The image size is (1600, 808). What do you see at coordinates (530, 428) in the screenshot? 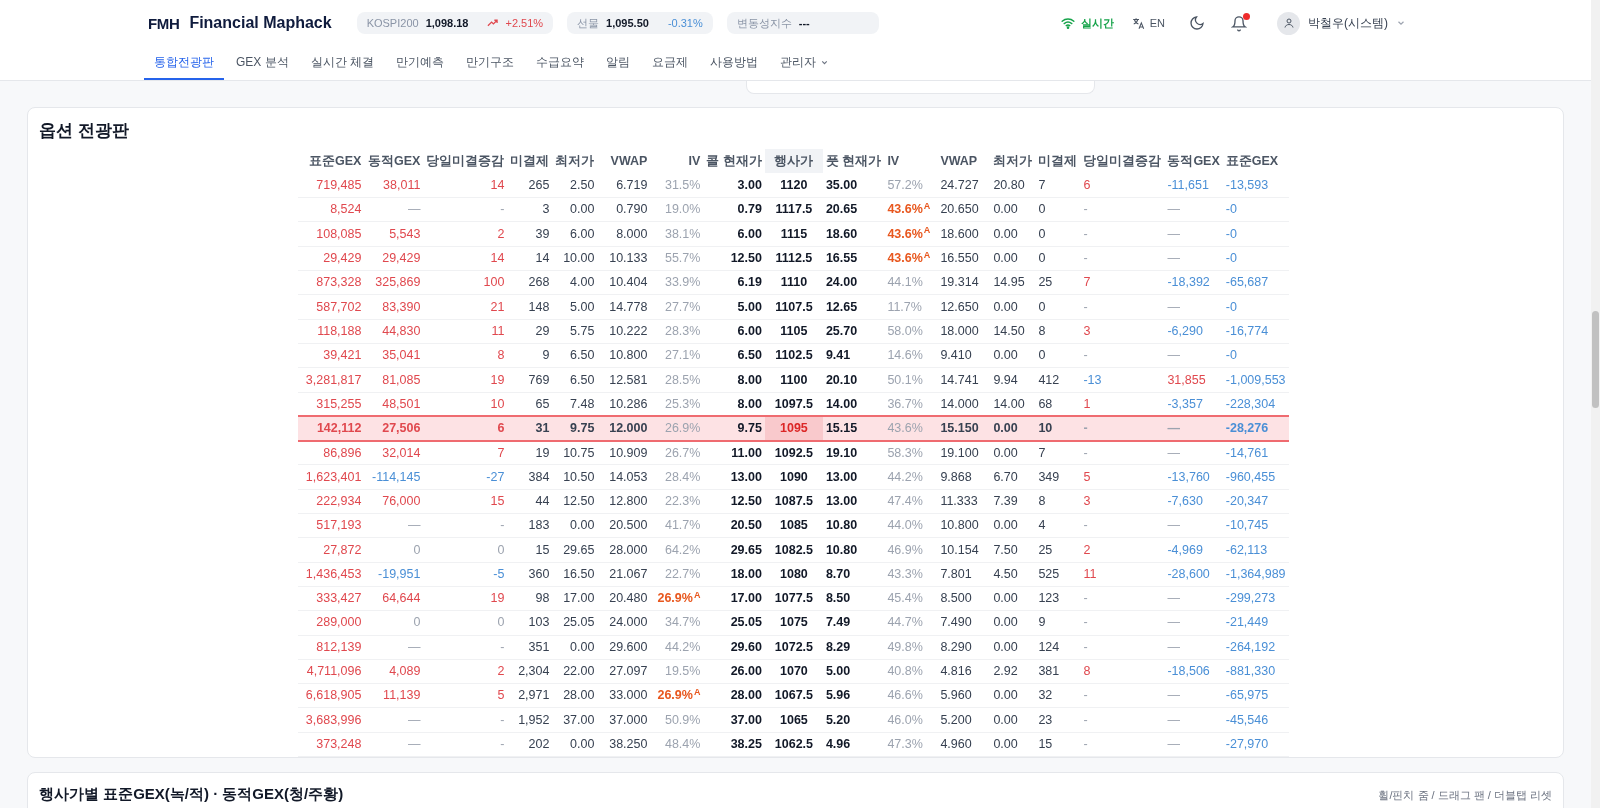
I see `table-cell: 31` at bounding box center [530, 428].